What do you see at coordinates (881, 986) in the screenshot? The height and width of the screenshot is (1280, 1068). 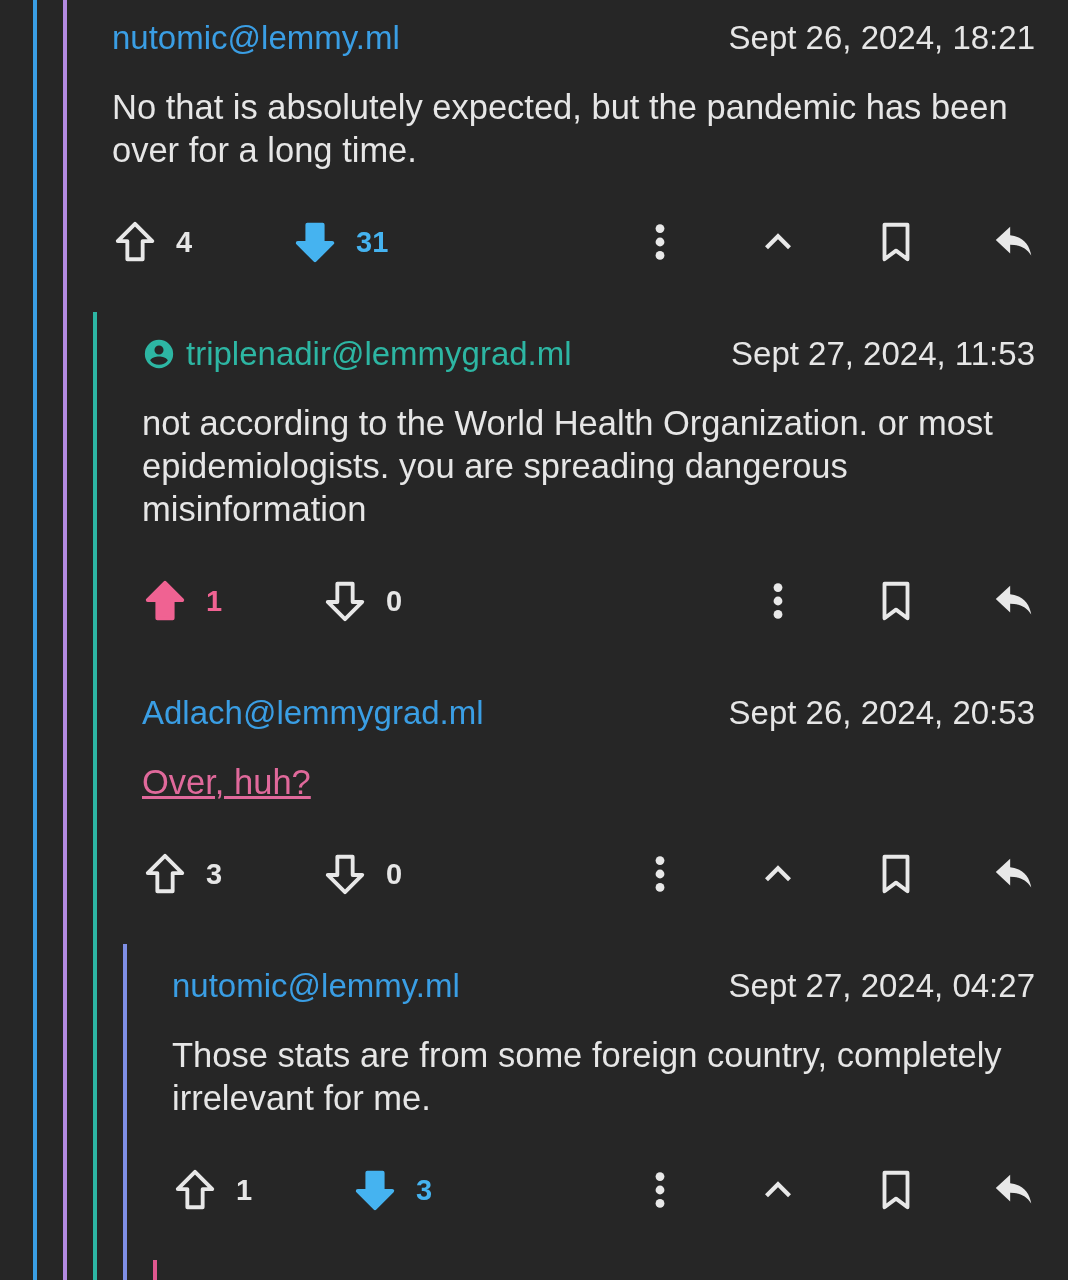 I see `comment-date: Sept 27, 2024, 04:27` at bounding box center [881, 986].